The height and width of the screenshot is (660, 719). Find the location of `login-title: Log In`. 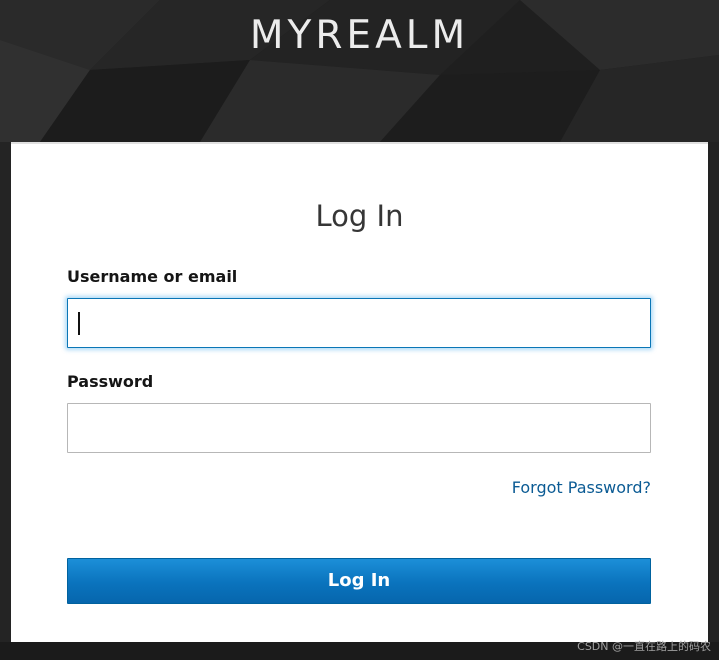

login-title: Log In is located at coordinates (359, 216).